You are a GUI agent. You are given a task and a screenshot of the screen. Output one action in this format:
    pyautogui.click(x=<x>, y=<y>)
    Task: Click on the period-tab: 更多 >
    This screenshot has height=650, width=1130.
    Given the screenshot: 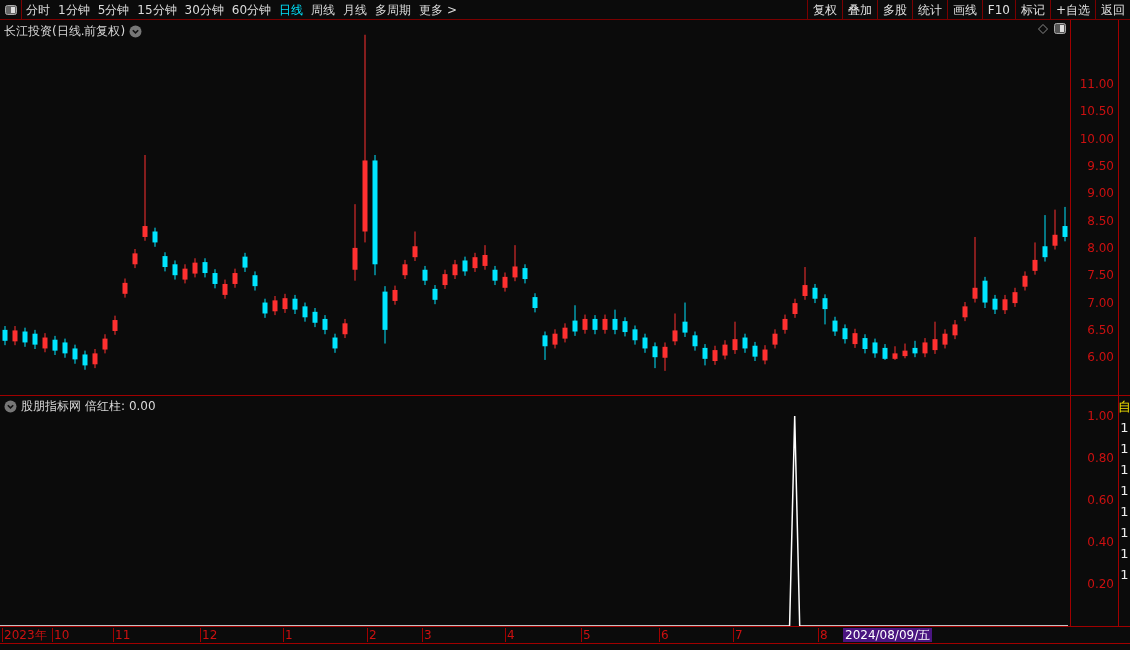 What is the action you would take?
    pyautogui.click(x=438, y=9)
    